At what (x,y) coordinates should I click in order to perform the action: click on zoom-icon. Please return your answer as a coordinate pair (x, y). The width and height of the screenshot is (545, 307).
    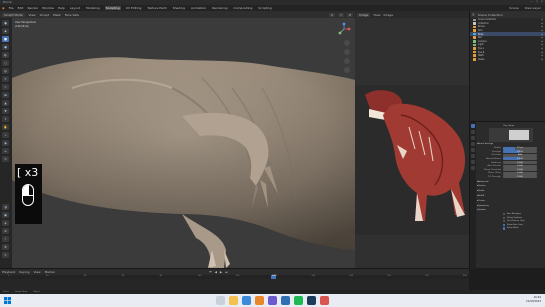
    Looking at the image, I should click on (347, 43).